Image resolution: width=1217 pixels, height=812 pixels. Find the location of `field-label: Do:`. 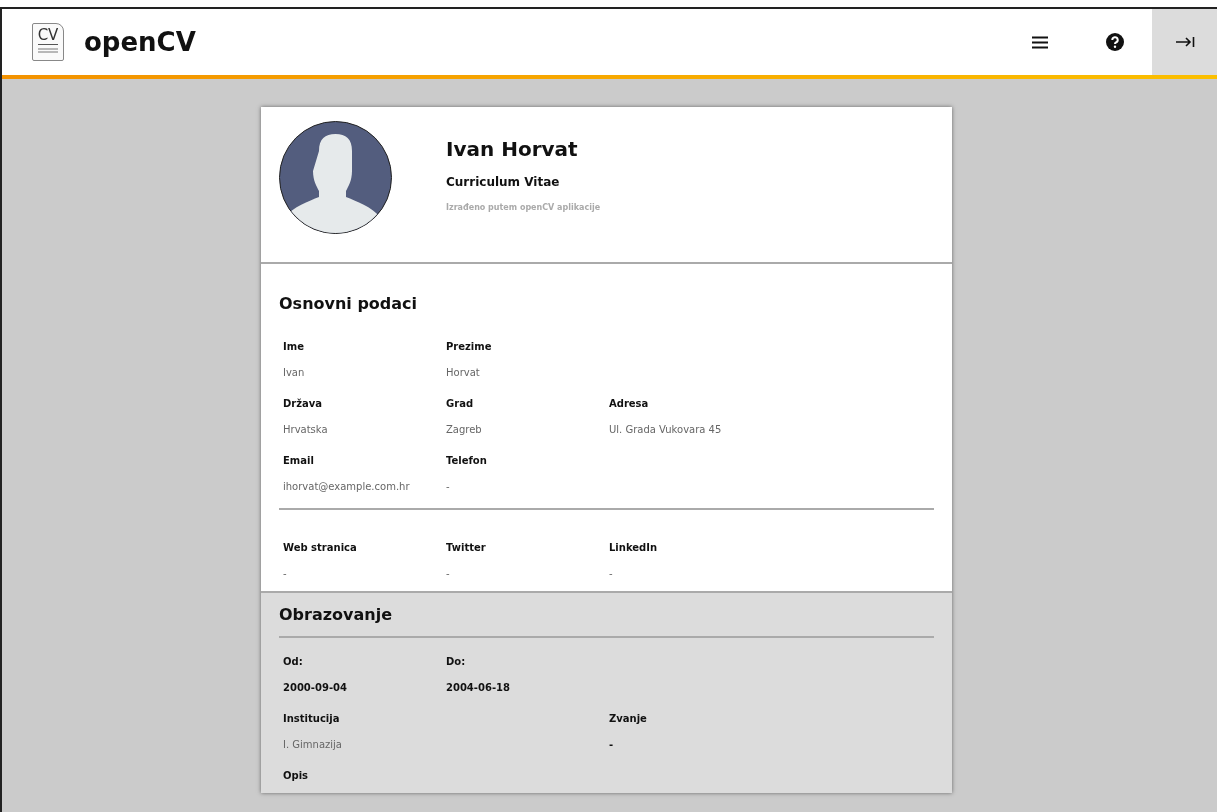

field-label: Do: is located at coordinates (456, 661).